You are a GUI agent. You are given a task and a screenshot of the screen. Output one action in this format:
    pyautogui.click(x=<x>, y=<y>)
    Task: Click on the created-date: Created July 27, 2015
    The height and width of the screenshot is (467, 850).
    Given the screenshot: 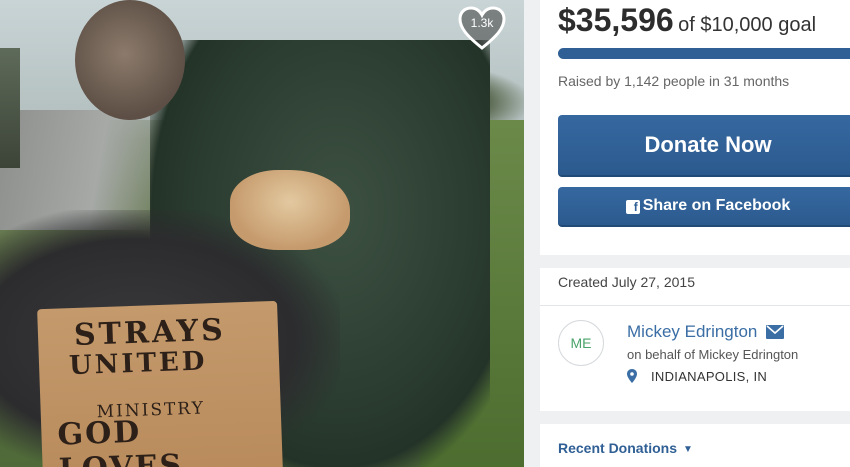 What is the action you would take?
    pyautogui.click(x=626, y=282)
    